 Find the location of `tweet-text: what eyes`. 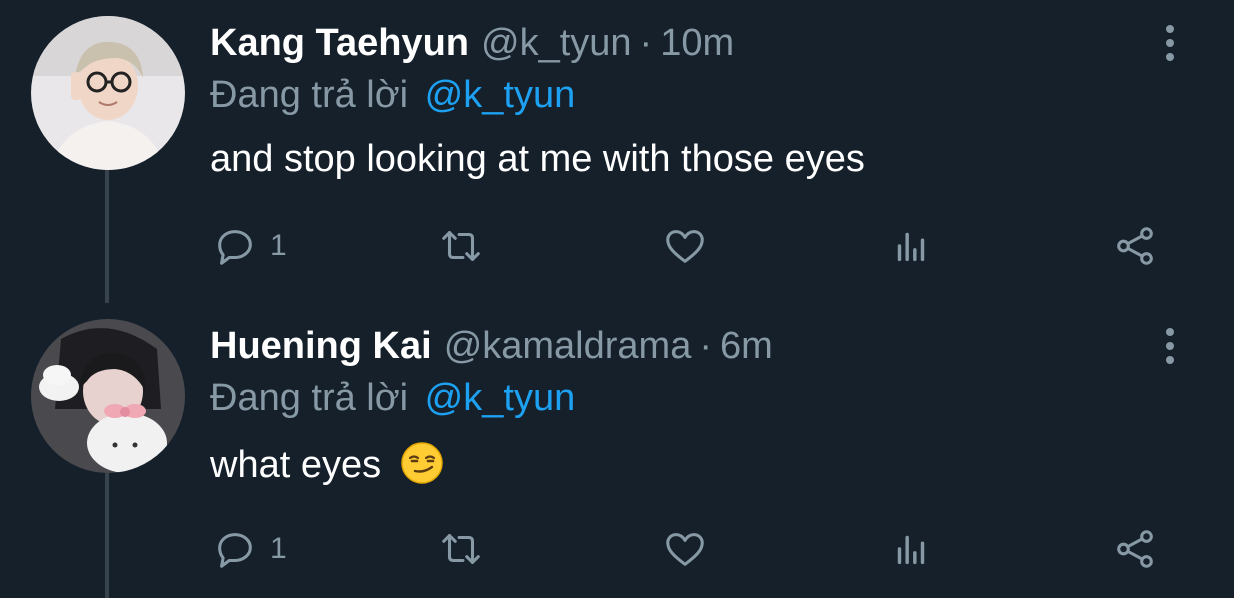

tweet-text: what eyes is located at coordinates (296, 465).